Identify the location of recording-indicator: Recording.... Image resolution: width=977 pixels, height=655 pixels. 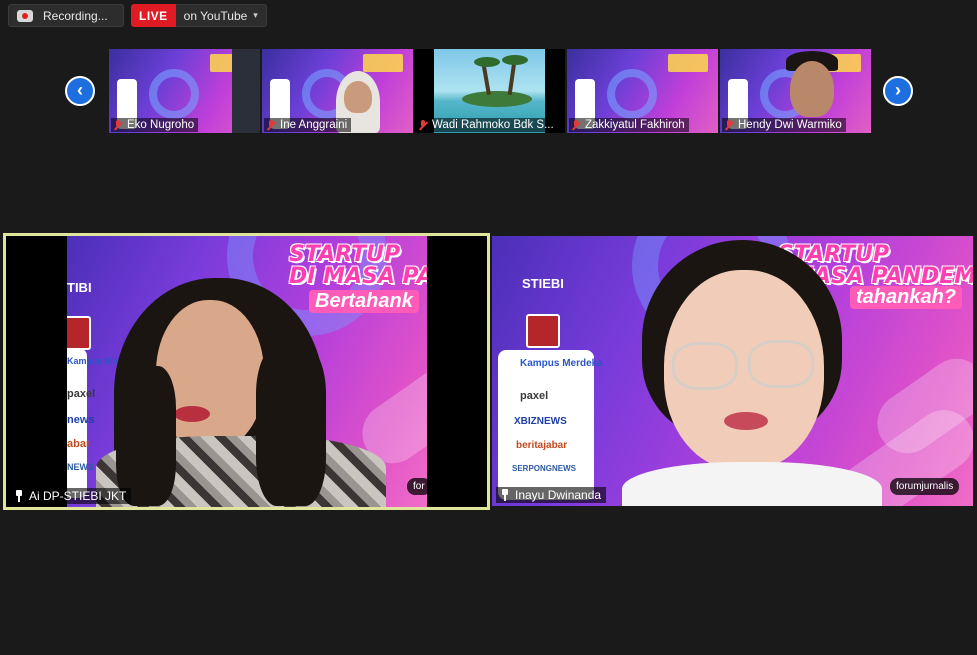
(66, 15).